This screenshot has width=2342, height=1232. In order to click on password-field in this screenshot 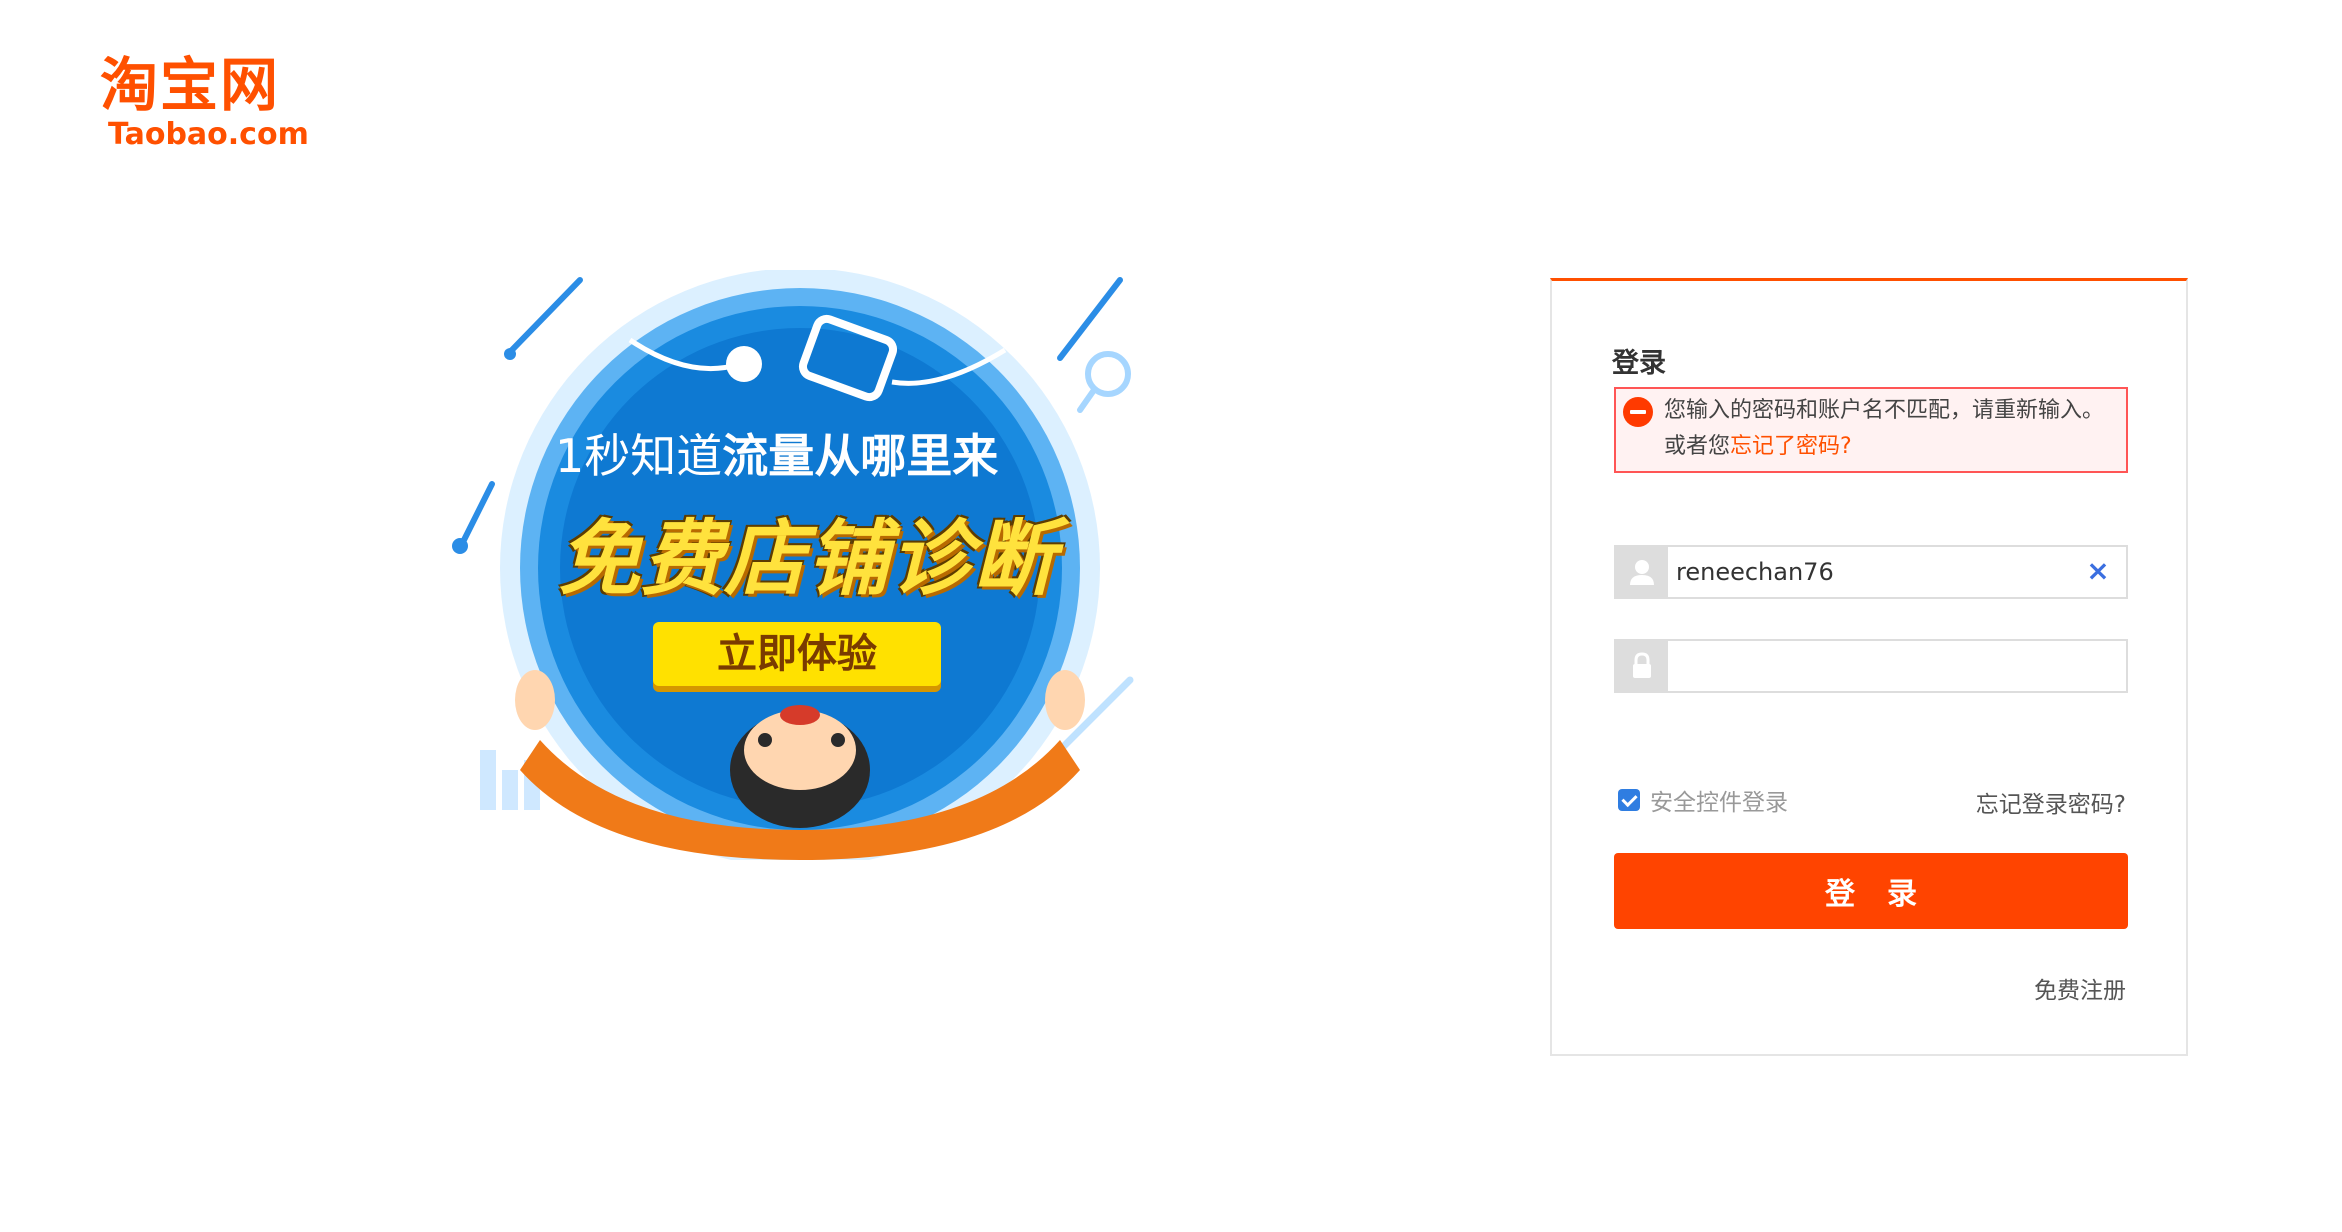, I will do `click(1871, 666)`.